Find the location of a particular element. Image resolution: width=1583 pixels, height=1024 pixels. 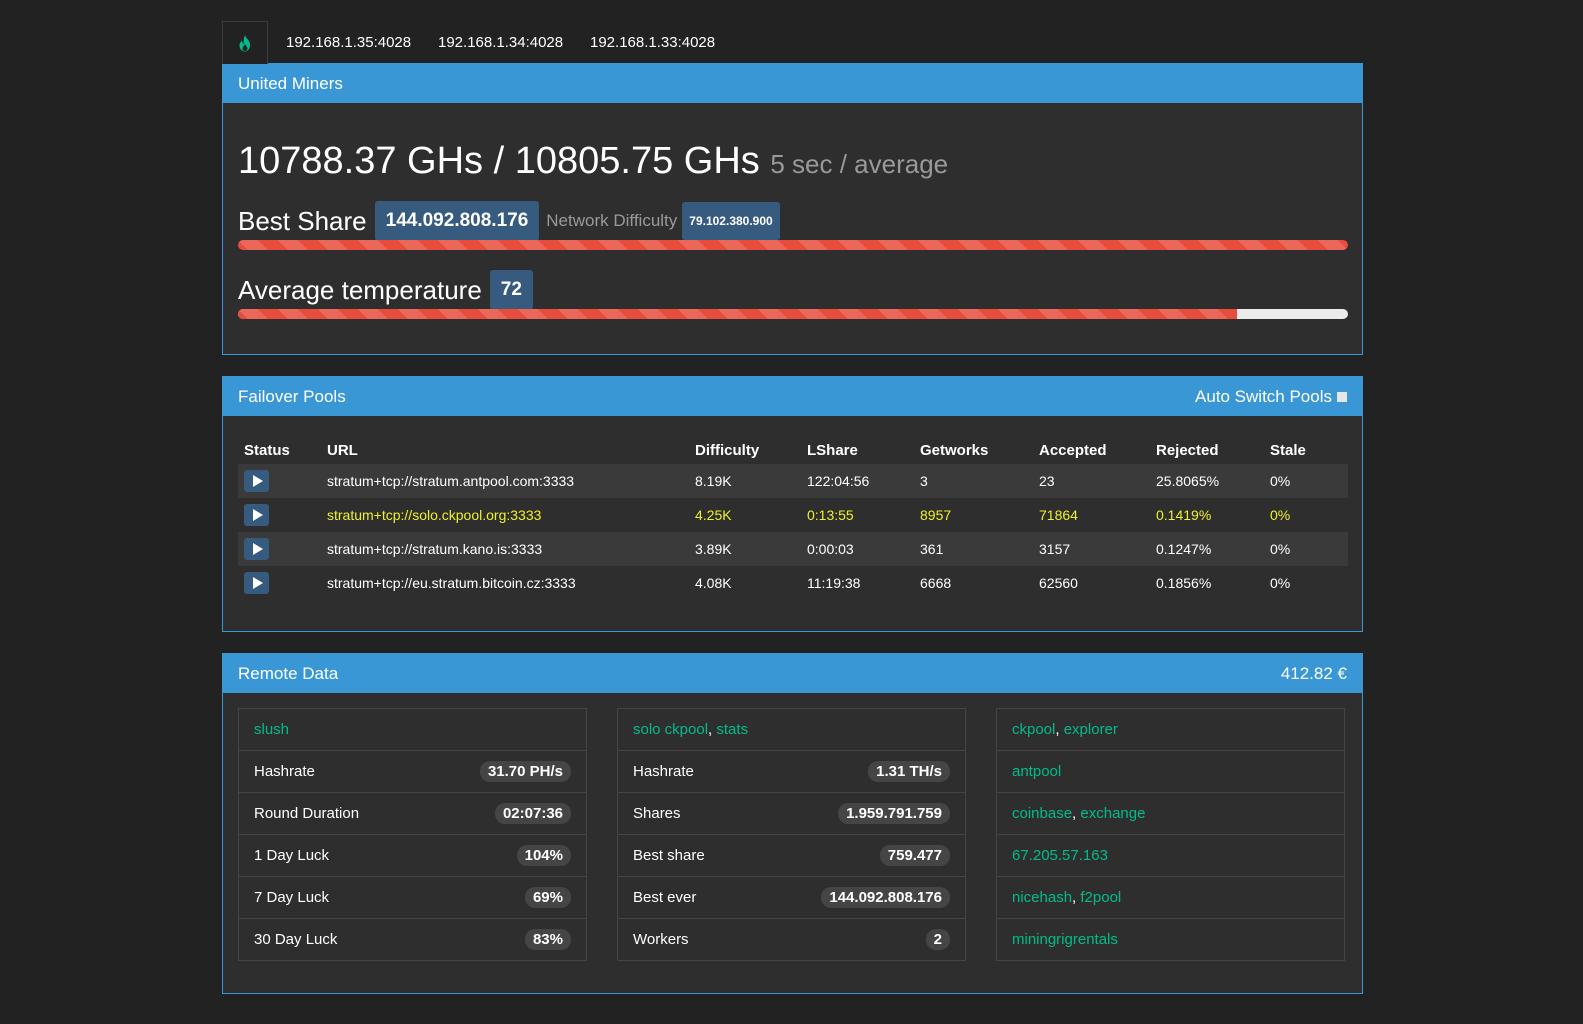

antpool-link: antpool is located at coordinates (1036, 771).